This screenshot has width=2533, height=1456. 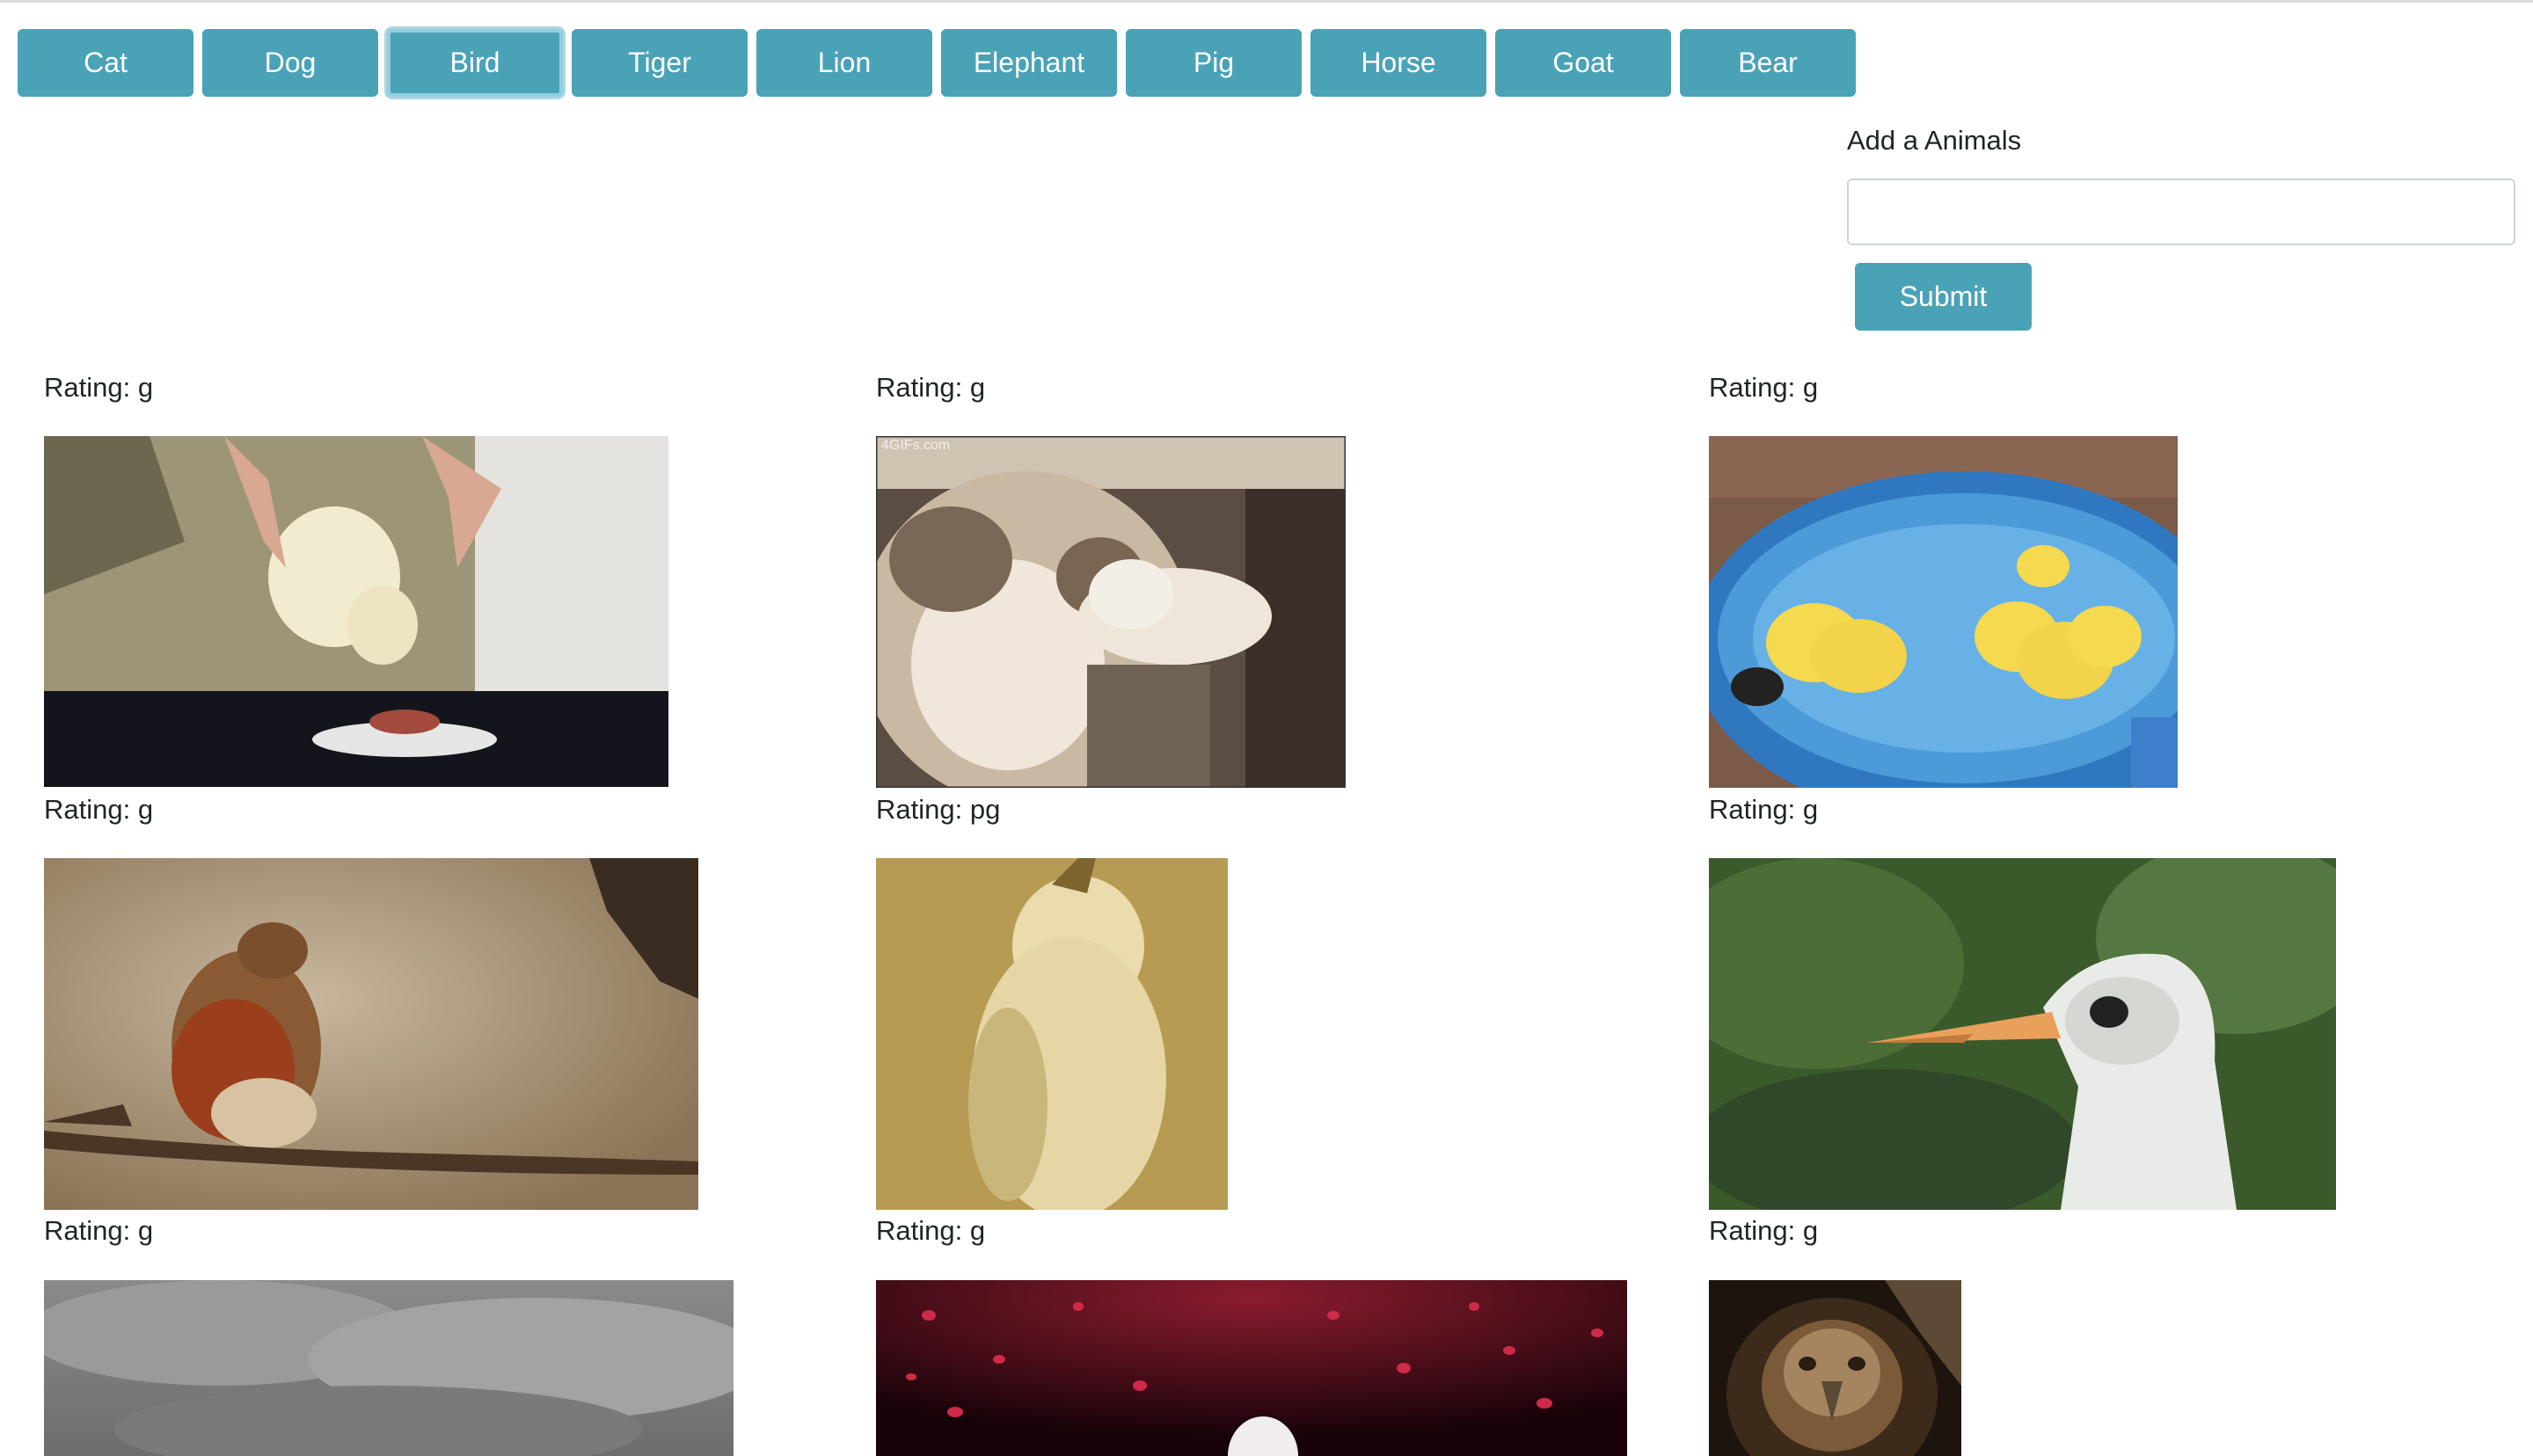 What do you see at coordinates (105, 63) in the screenshot?
I see `animal-button-cat: Cat` at bounding box center [105, 63].